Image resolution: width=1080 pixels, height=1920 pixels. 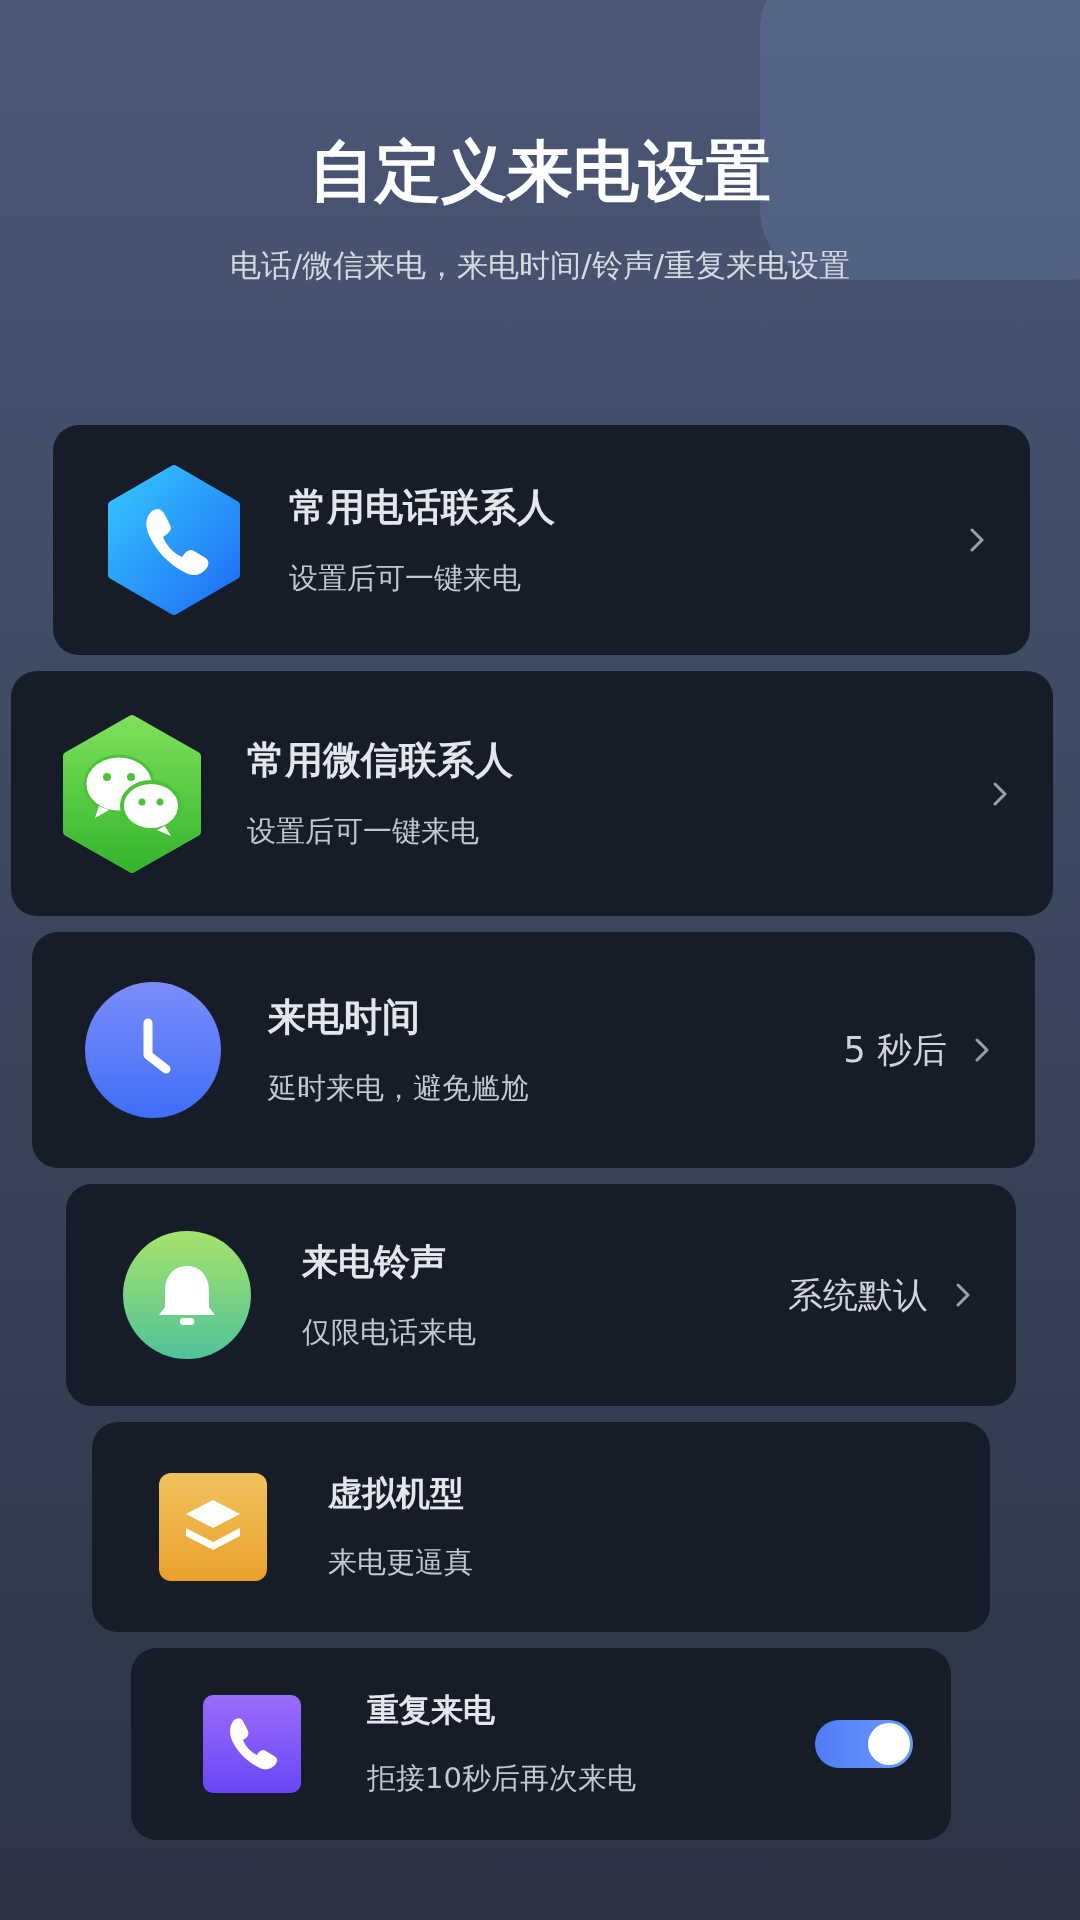 What do you see at coordinates (380, 761) in the screenshot?
I see `item-title: 常用微信联系人` at bounding box center [380, 761].